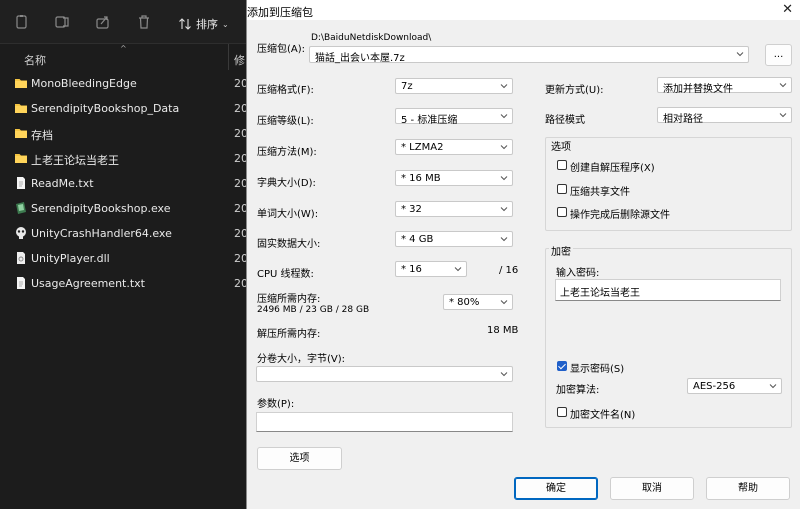 The width and height of the screenshot is (800, 509). What do you see at coordinates (600, 293) in the screenshot?
I see `password-value: 上老王论坛当老王` at bounding box center [600, 293].